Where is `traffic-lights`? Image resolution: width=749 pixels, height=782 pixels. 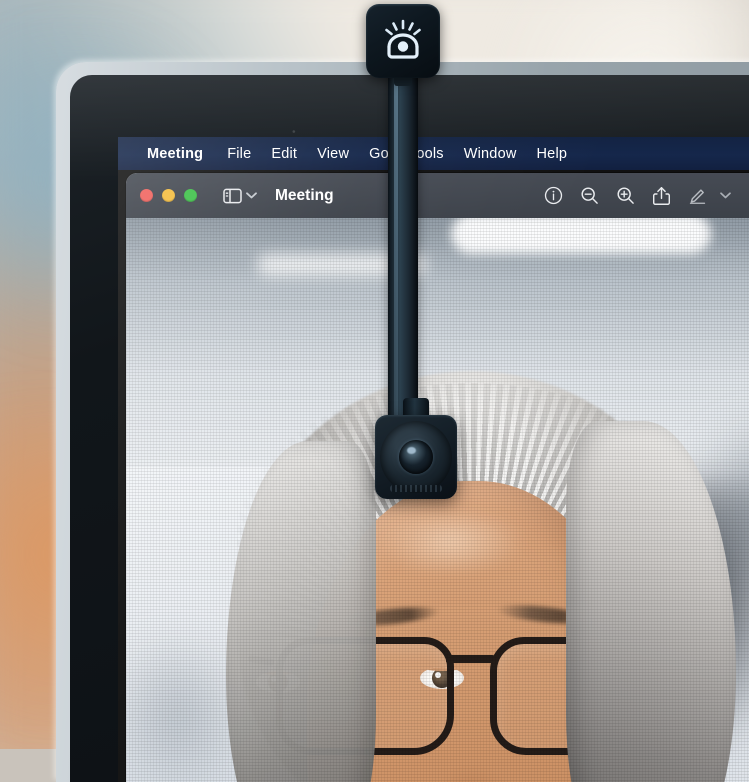 traffic-lights is located at coordinates (168, 195).